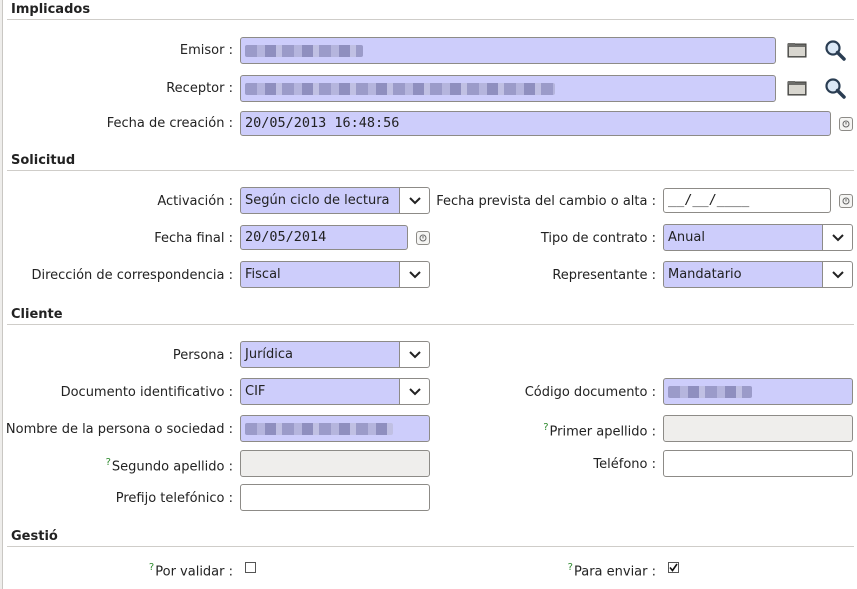 The height and width of the screenshot is (589, 857). I want to click on section-title-cliente: Cliente, so click(37, 314).